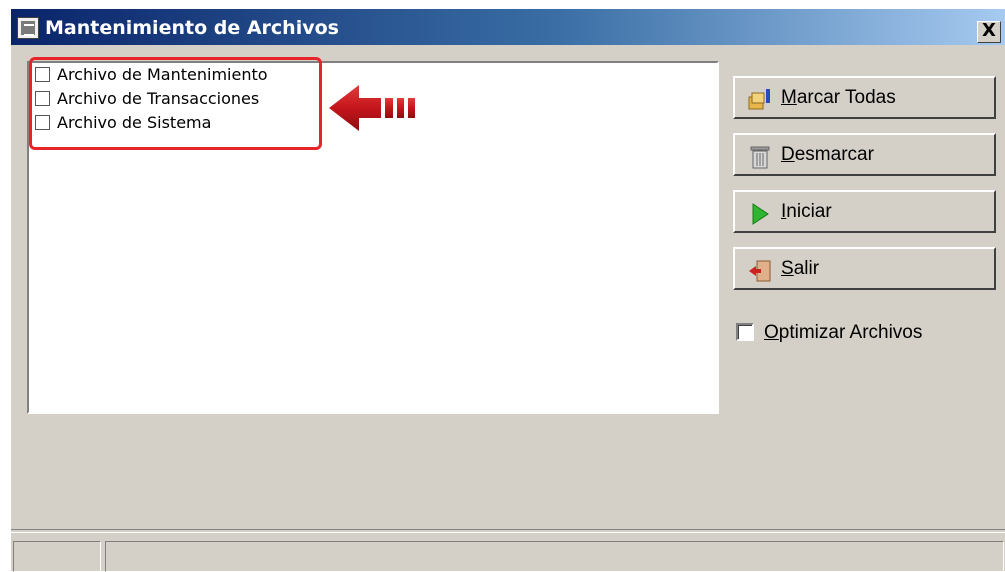 This screenshot has width=1005, height=572. Describe the element at coordinates (508, 531) in the screenshot. I see `separator` at that location.